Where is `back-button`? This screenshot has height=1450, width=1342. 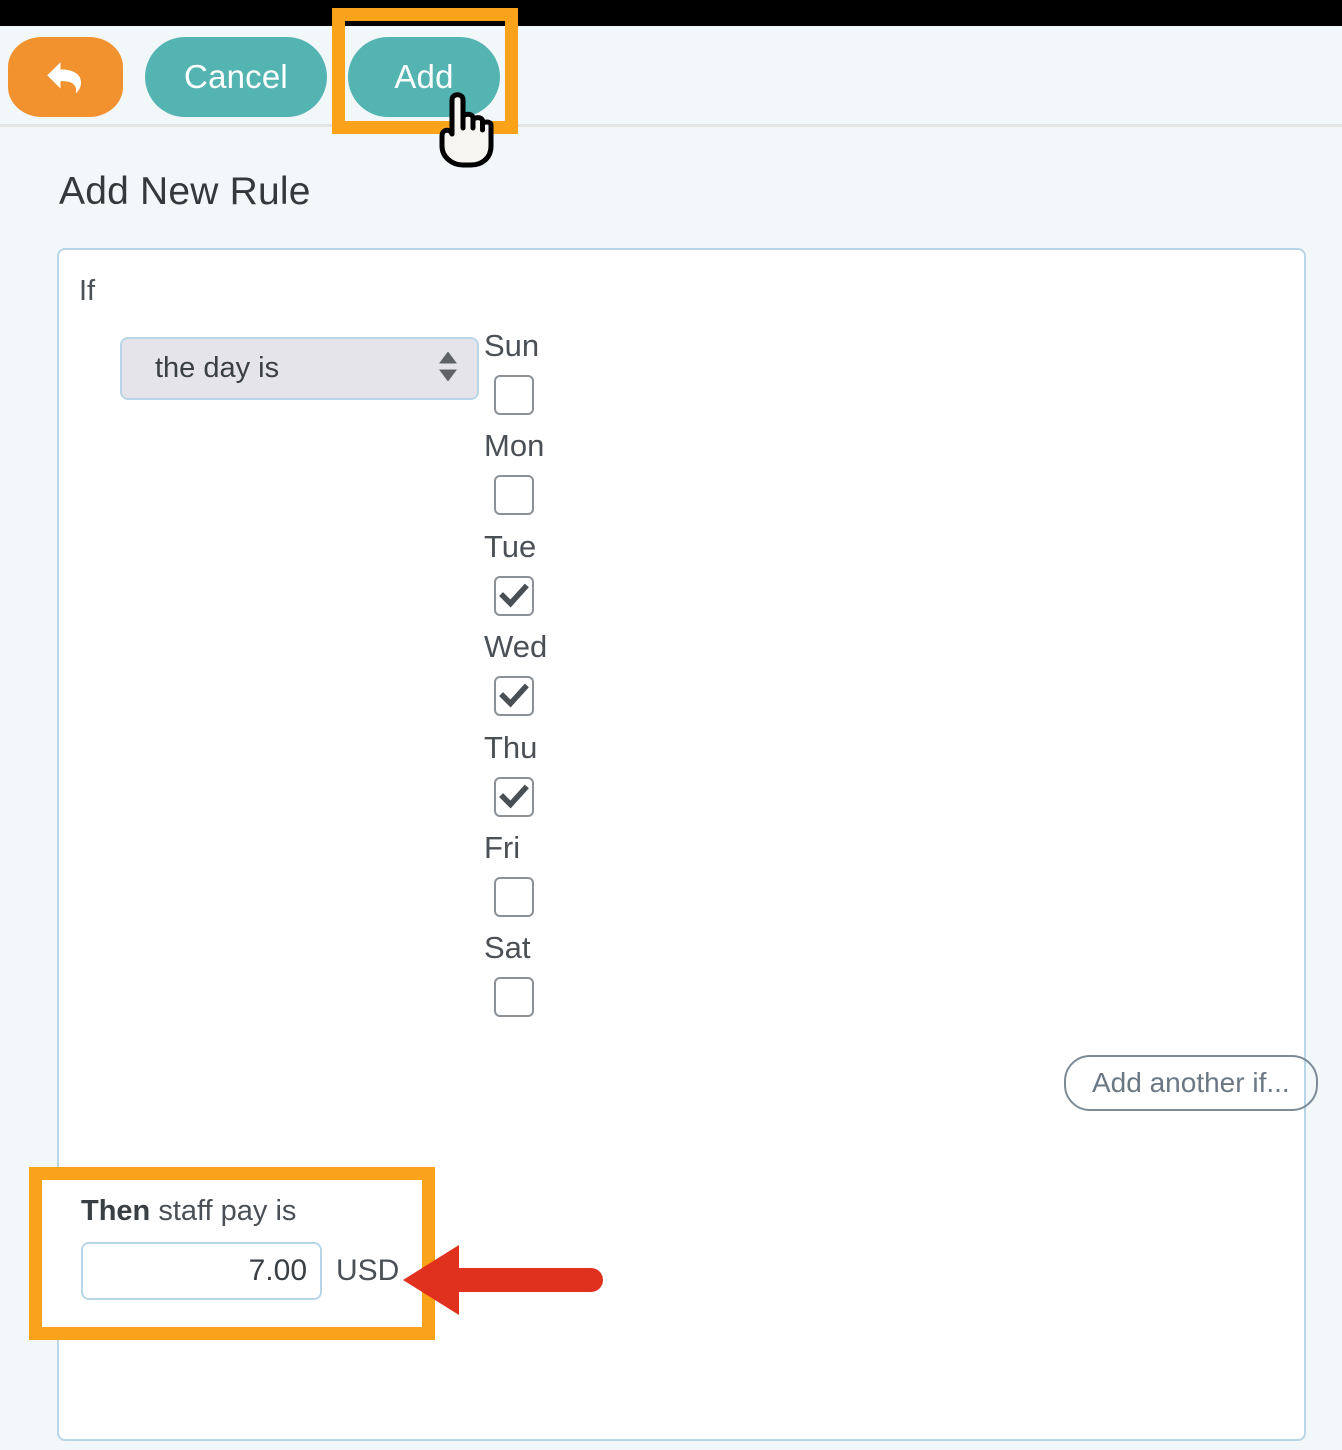
back-button is located at coordinates (65, 77).